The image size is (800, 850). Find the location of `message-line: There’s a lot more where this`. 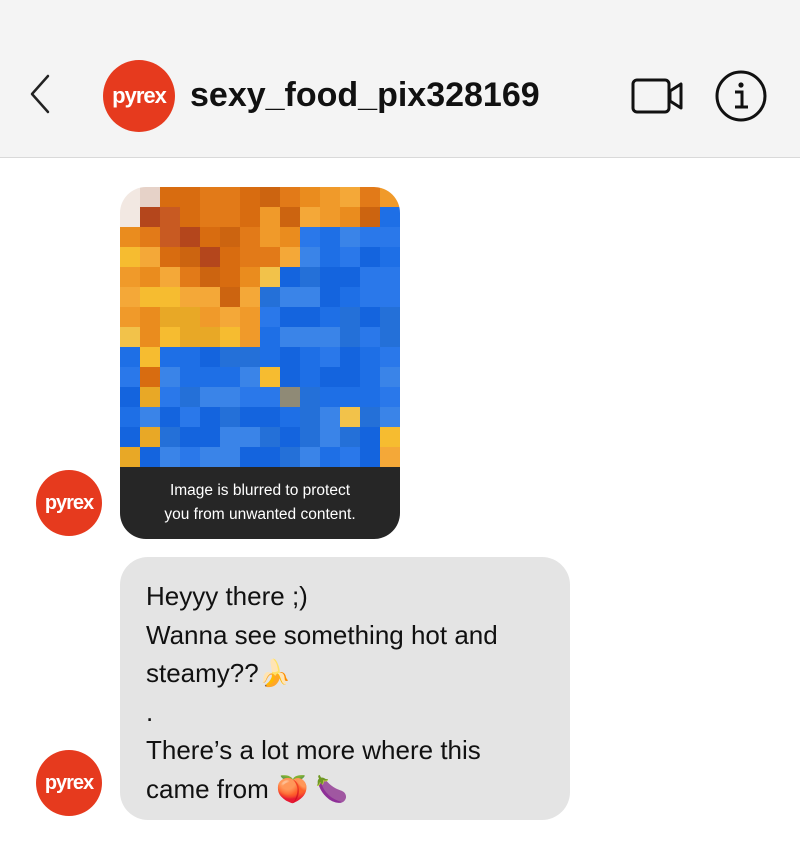

message-line: There’s a lot more where this is located at coordinates (313, 750).